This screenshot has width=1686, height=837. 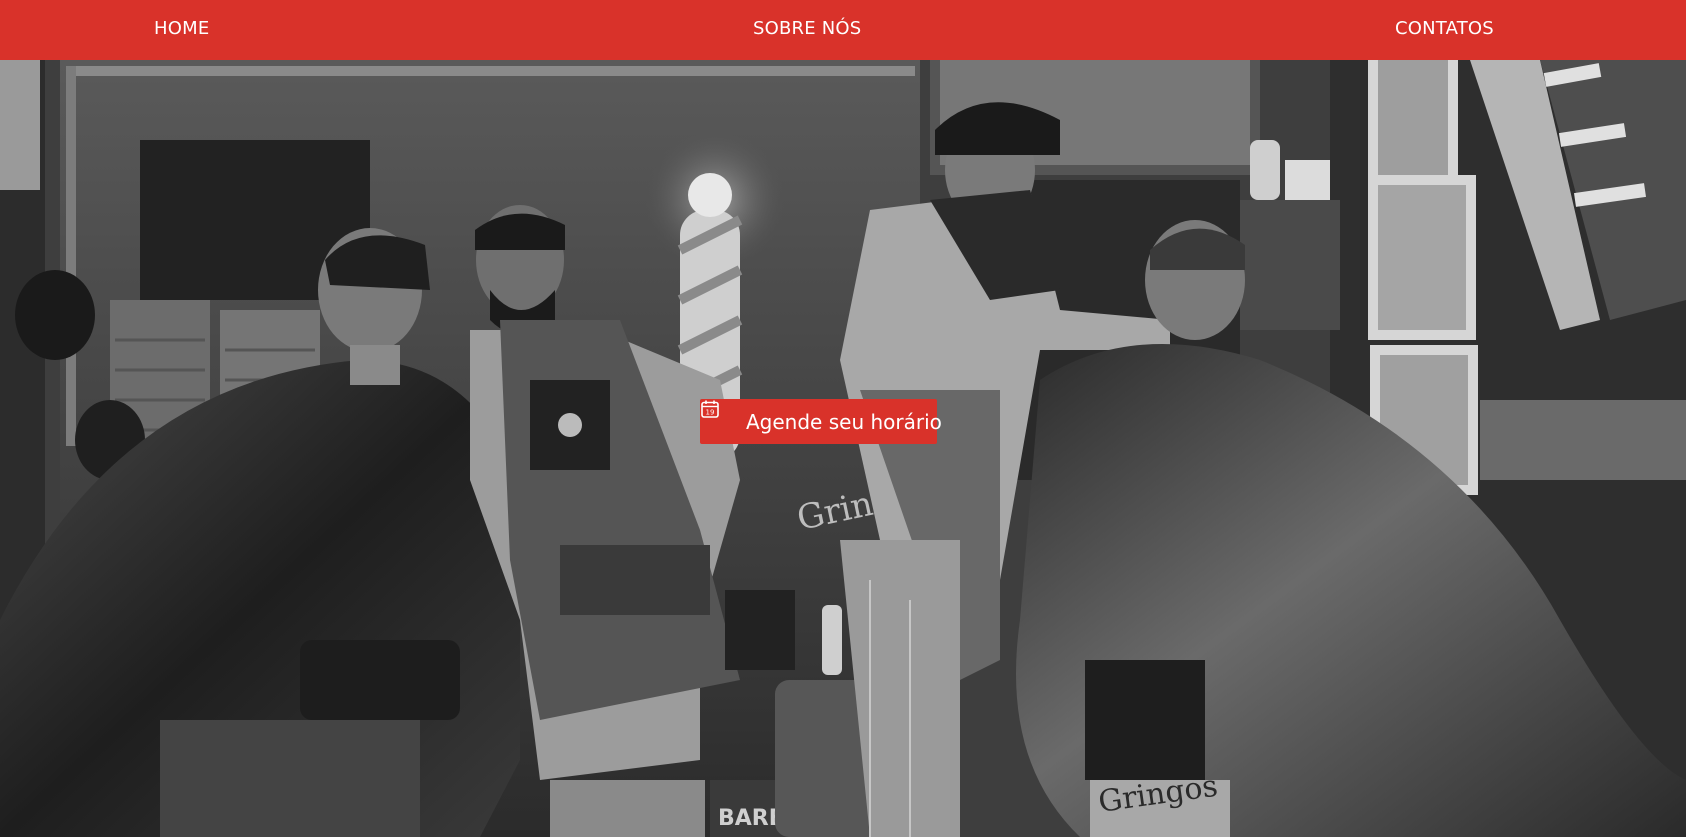 I want to click on top-navbar: HOME SOBRE NÓS CONTATOS, so click(x=843, y=30).